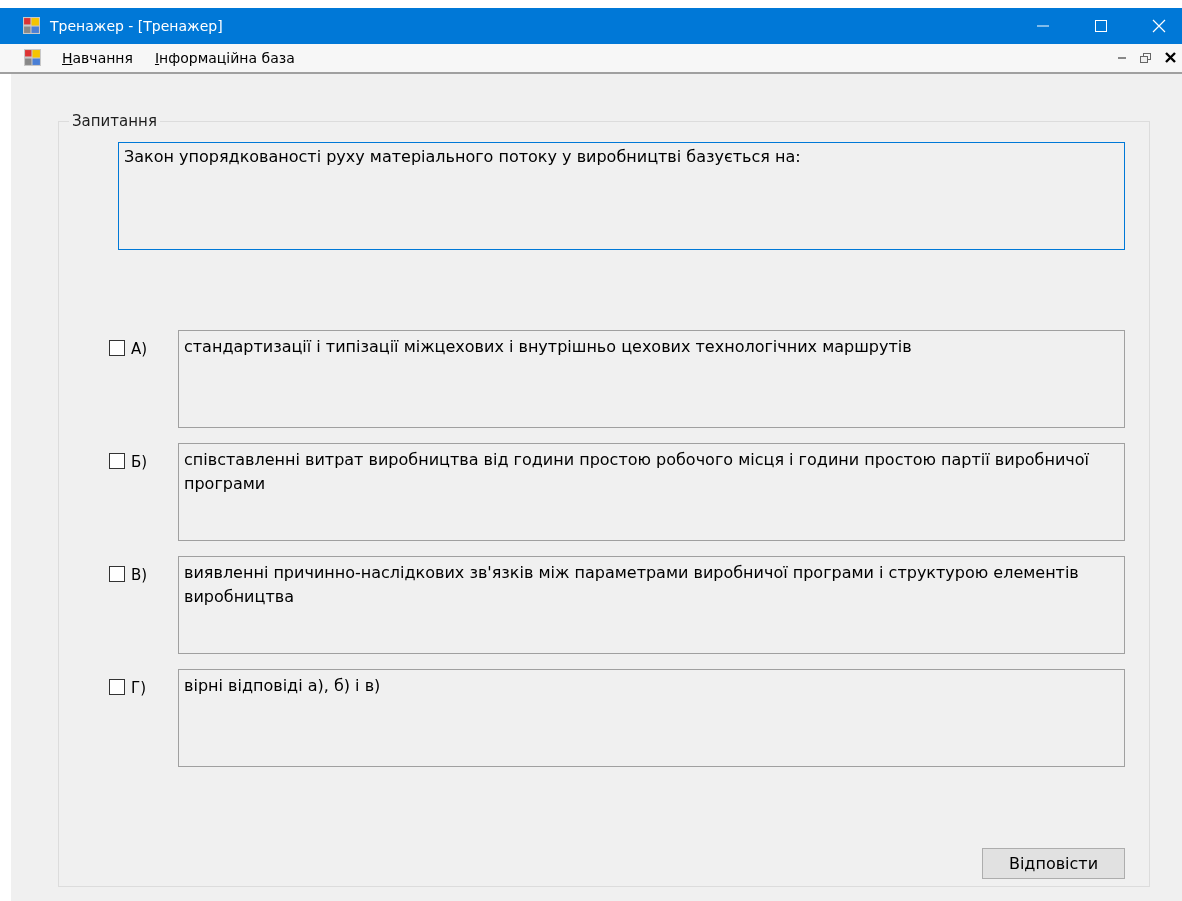  Describe the element at coordinates (1170, 58) in the screenshot. I see `close-icon` at that location.